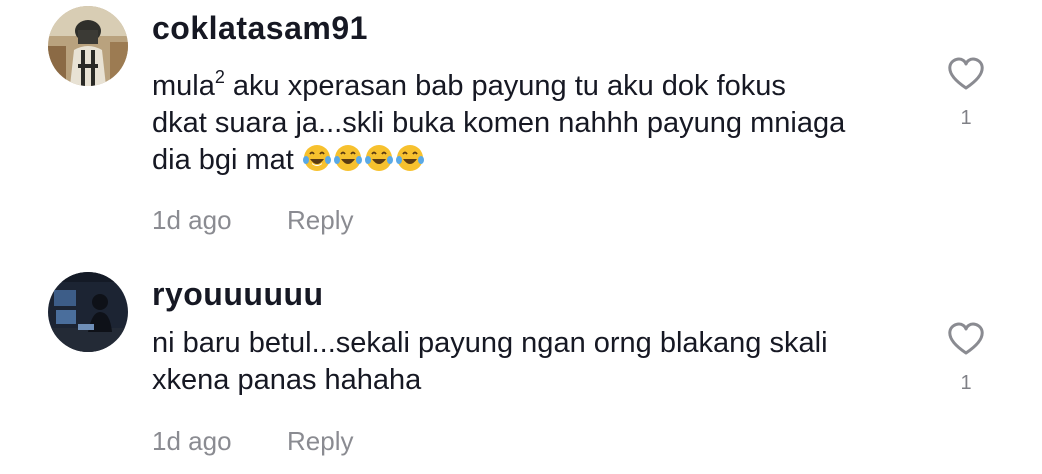  I want to click on avatar-desk-scene-icon, so click(88, 312).